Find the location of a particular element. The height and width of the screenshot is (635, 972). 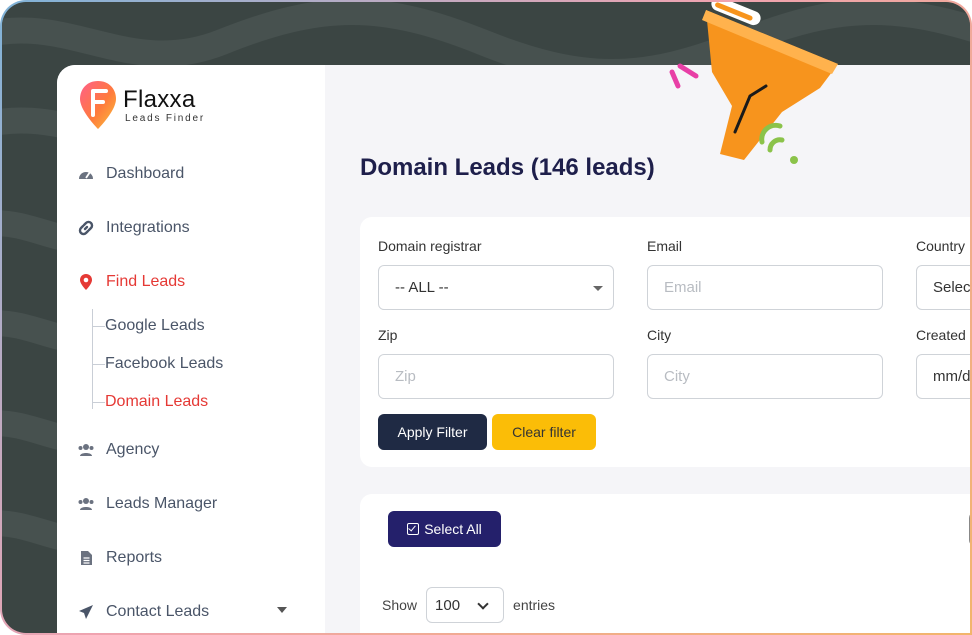

domain-registrar-value: -- ALL -- is located at coordinates (422, 287).